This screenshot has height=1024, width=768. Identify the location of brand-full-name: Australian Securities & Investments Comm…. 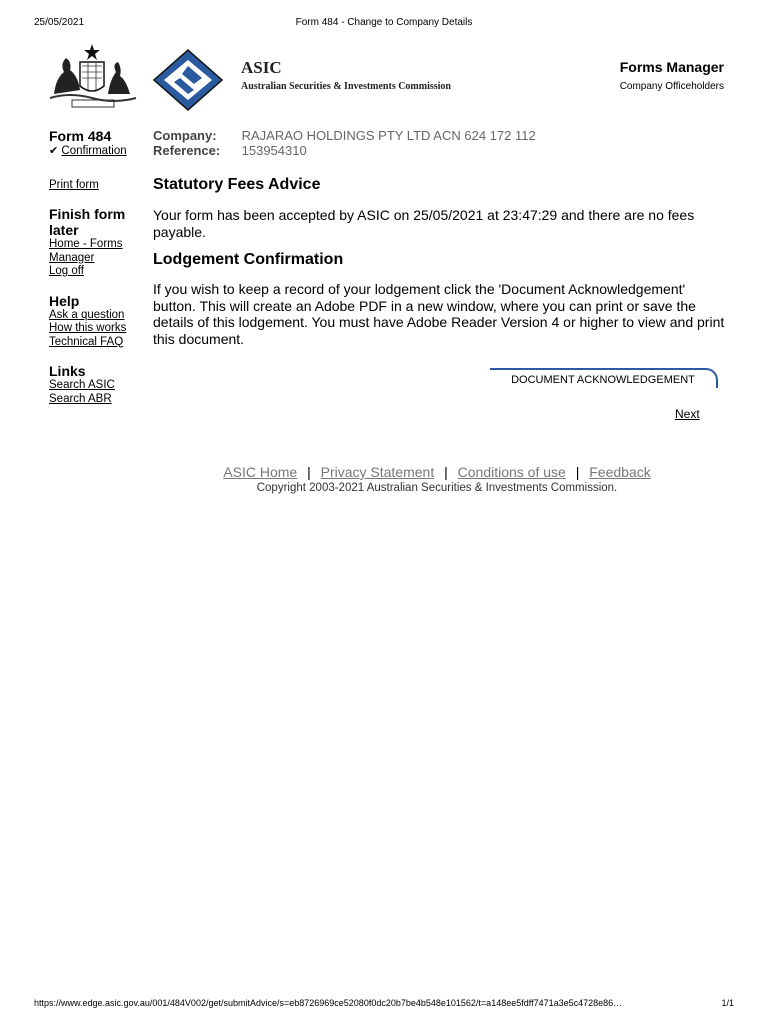
(346, 86).